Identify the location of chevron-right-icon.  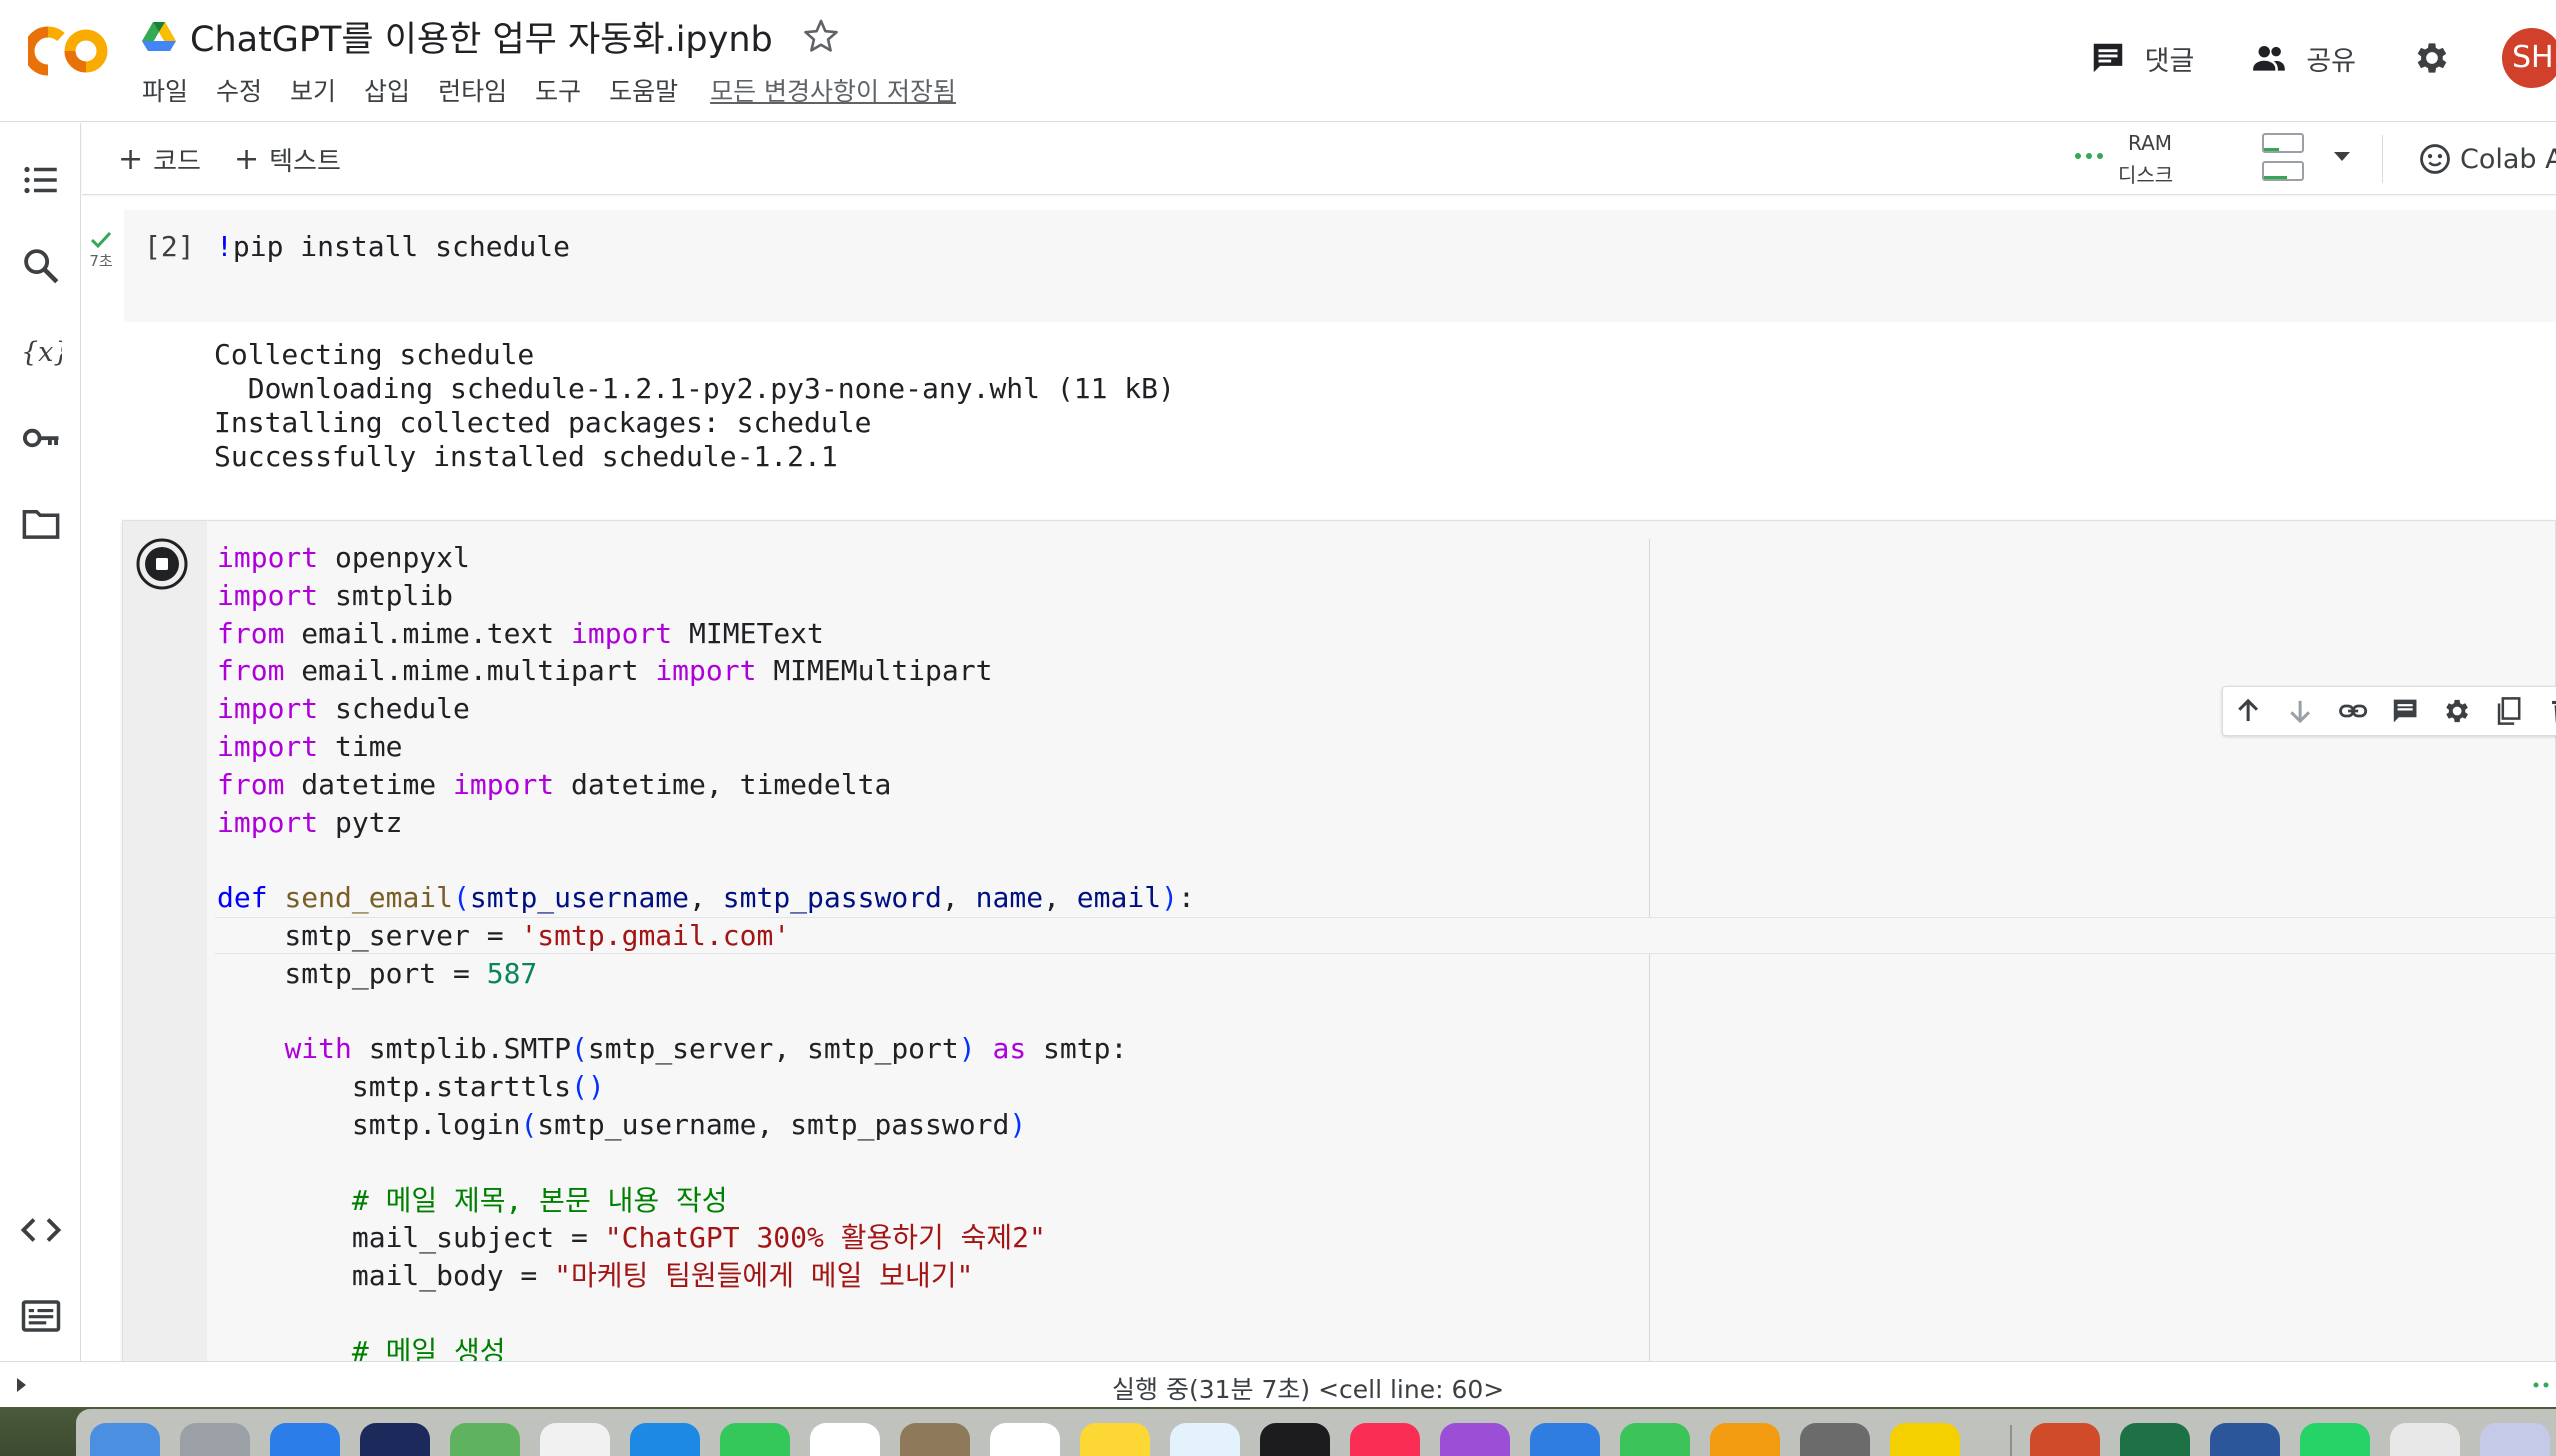
(21, 1385).